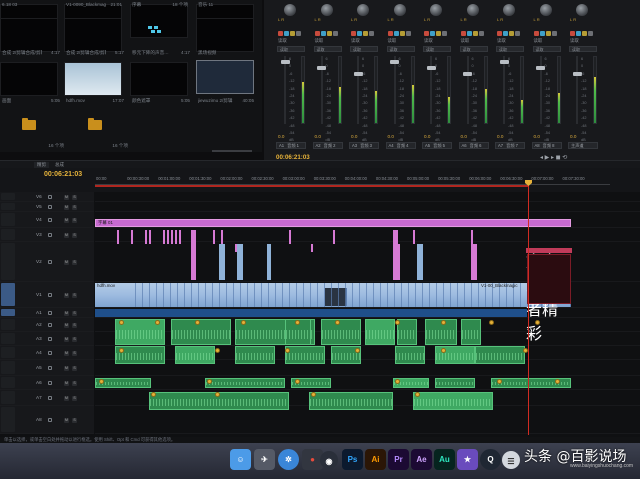  I want to click on safari-icon: ✲, so click(288, 459).